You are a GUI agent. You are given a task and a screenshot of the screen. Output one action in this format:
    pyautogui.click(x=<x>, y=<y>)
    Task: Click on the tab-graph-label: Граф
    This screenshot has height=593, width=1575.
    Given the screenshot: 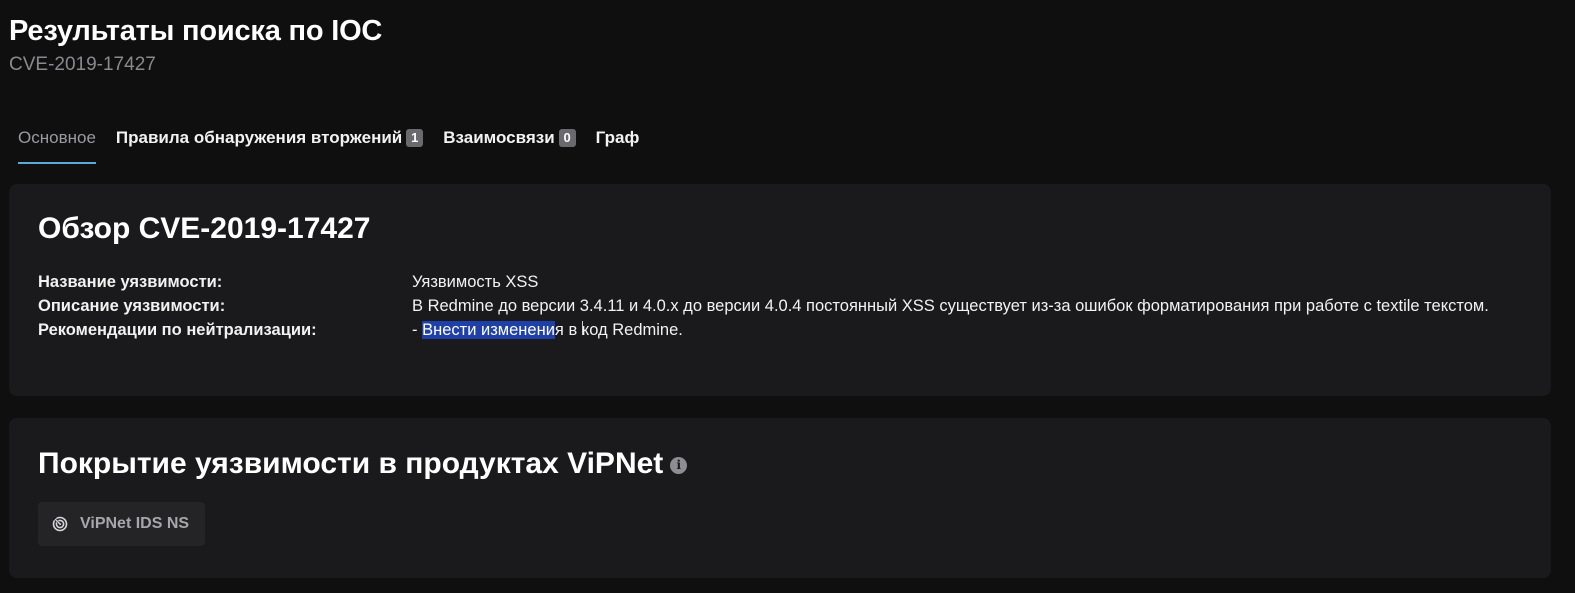 What is the action you would take?
    pyautogui.click(x=617, y=137)
    